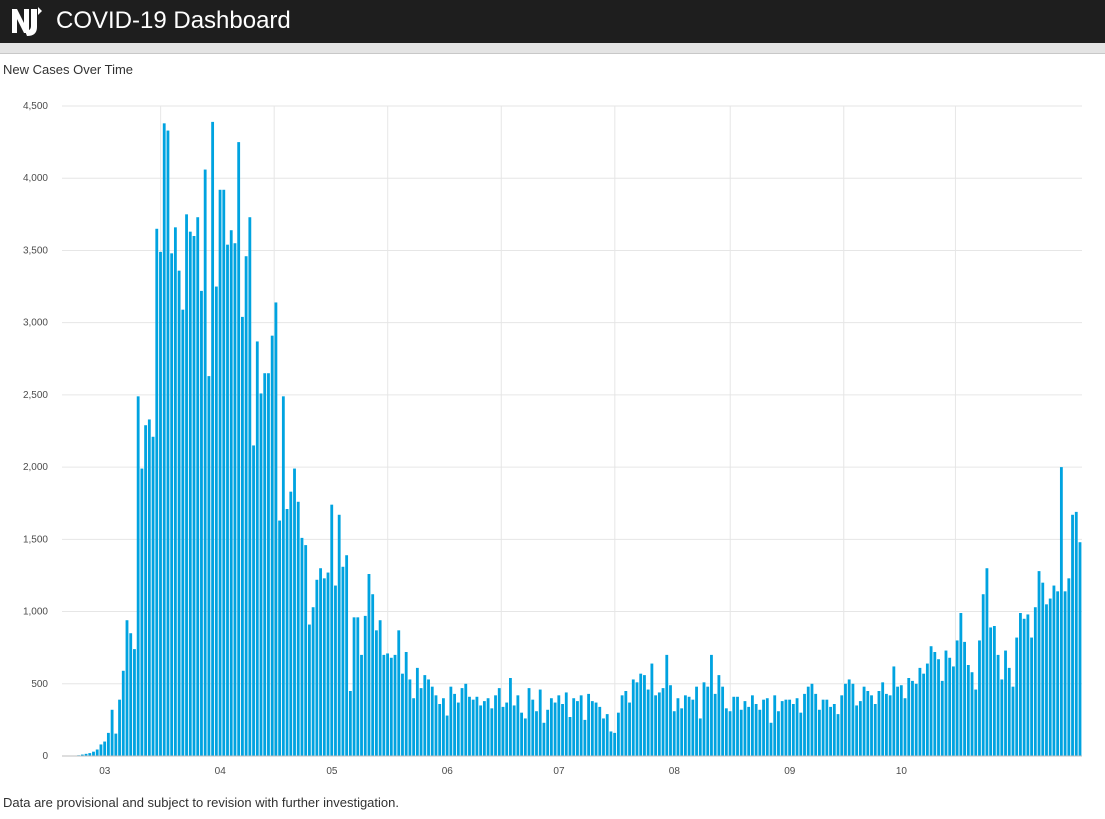 This screenshot has height=819, width=1105. I want to click on x-tick-label: 10, so click(902, 771).